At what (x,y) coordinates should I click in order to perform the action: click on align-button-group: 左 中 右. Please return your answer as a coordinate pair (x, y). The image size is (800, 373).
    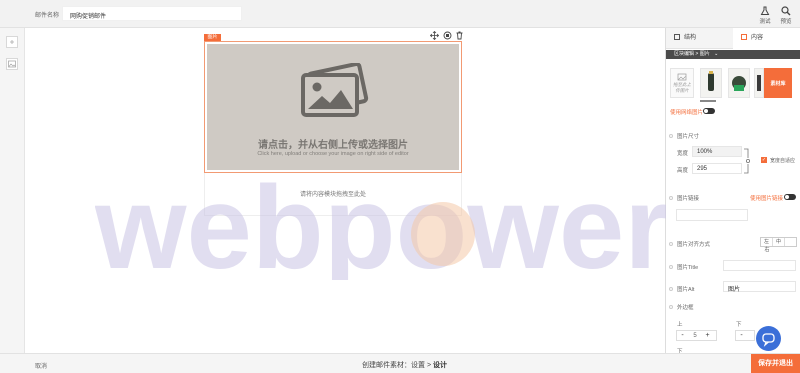
    Looking at the image, I should click on (778, 245).